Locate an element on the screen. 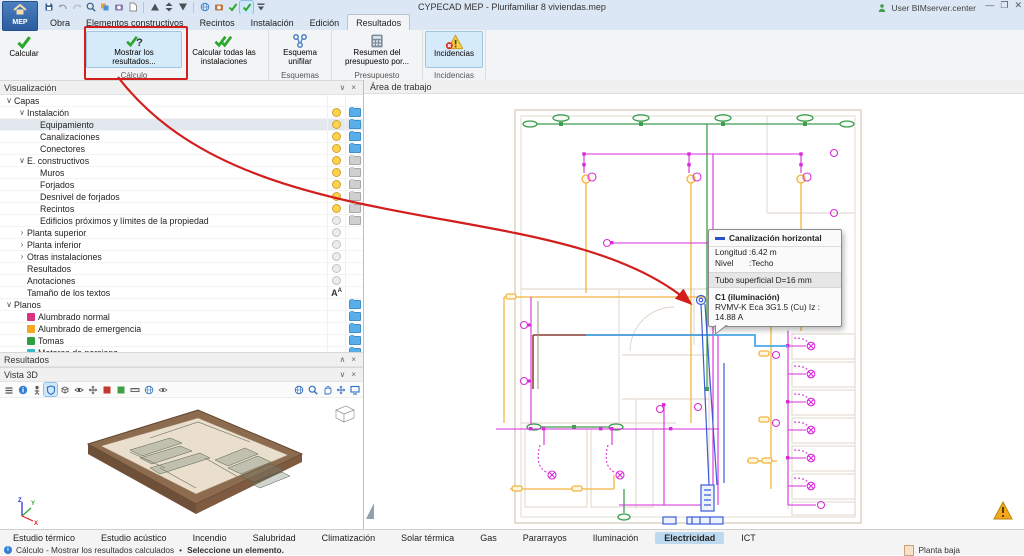  show-results-icon is located at coordinates (246, 7).